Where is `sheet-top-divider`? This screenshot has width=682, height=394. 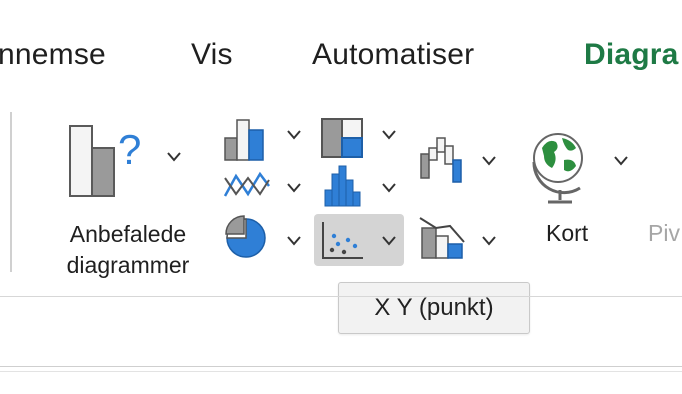 sheet-top-divider is located at coordinates (341, 371).